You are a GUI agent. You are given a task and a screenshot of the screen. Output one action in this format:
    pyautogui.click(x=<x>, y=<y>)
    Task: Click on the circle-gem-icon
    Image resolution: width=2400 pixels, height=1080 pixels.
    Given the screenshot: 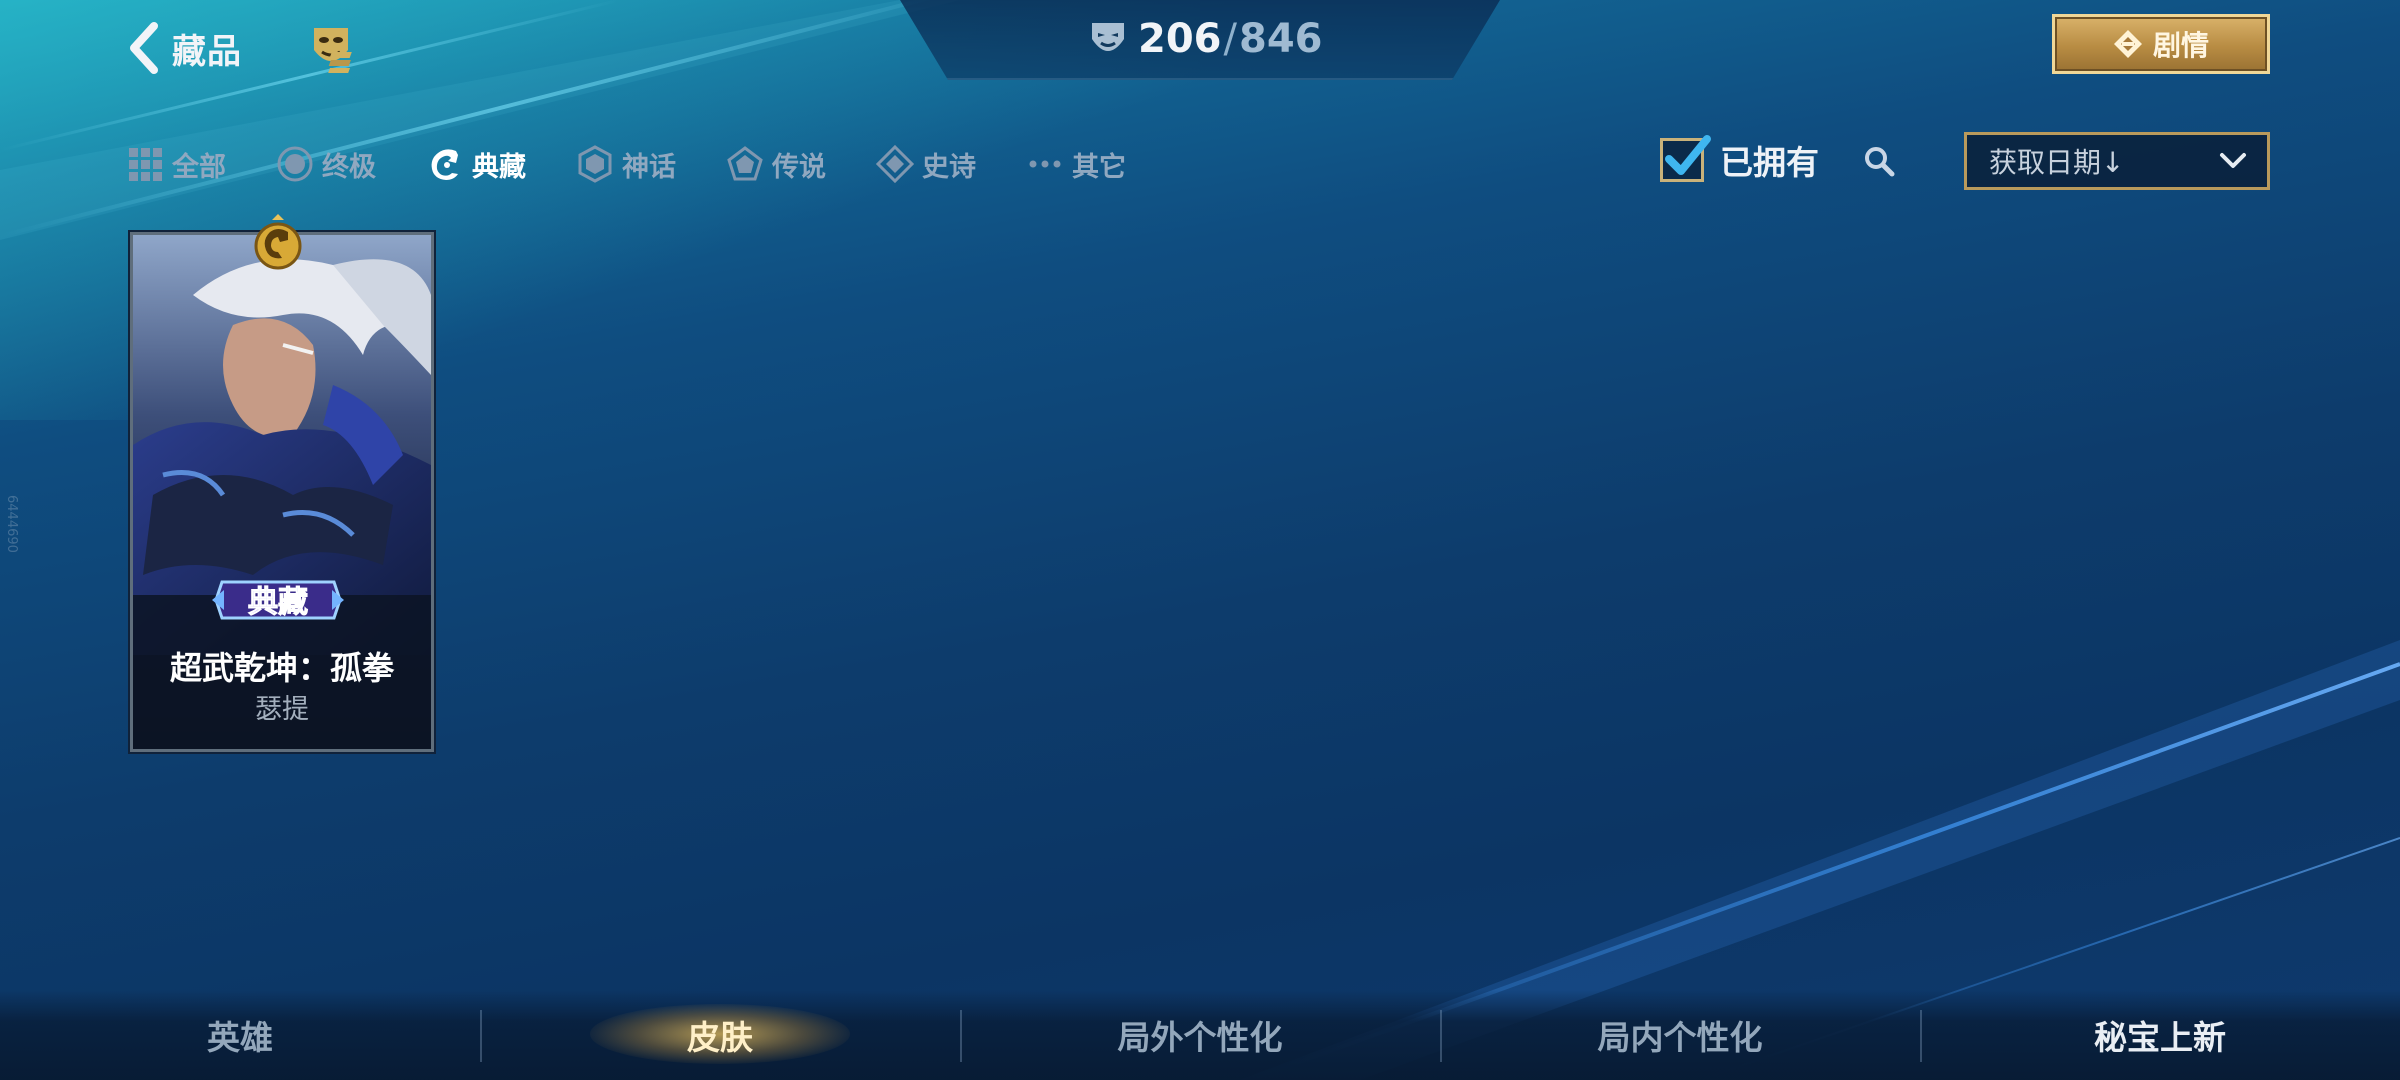 What is the action you would take?
    pyautogui.click(x=295, y=164)
    